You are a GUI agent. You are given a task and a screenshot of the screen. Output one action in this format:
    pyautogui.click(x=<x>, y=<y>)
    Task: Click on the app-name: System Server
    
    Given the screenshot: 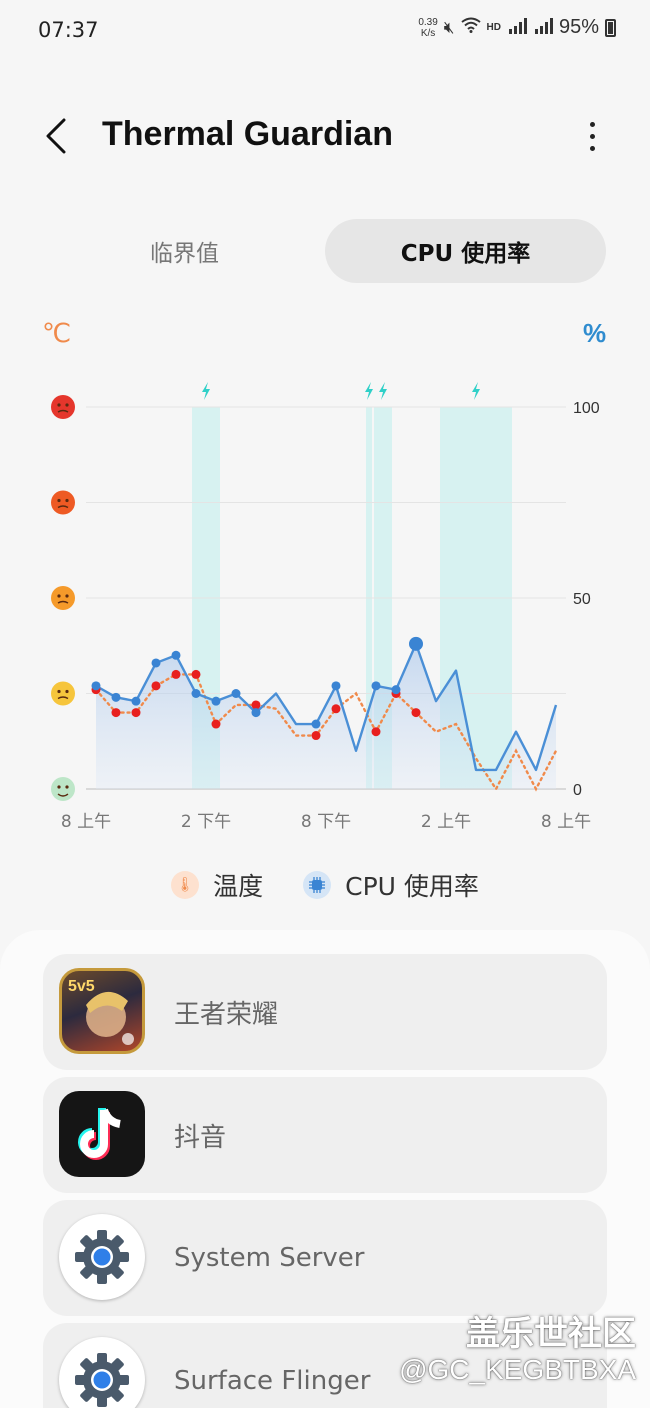 What is the action you would take?
    pyautogui.click(x=269, y=1258)
    